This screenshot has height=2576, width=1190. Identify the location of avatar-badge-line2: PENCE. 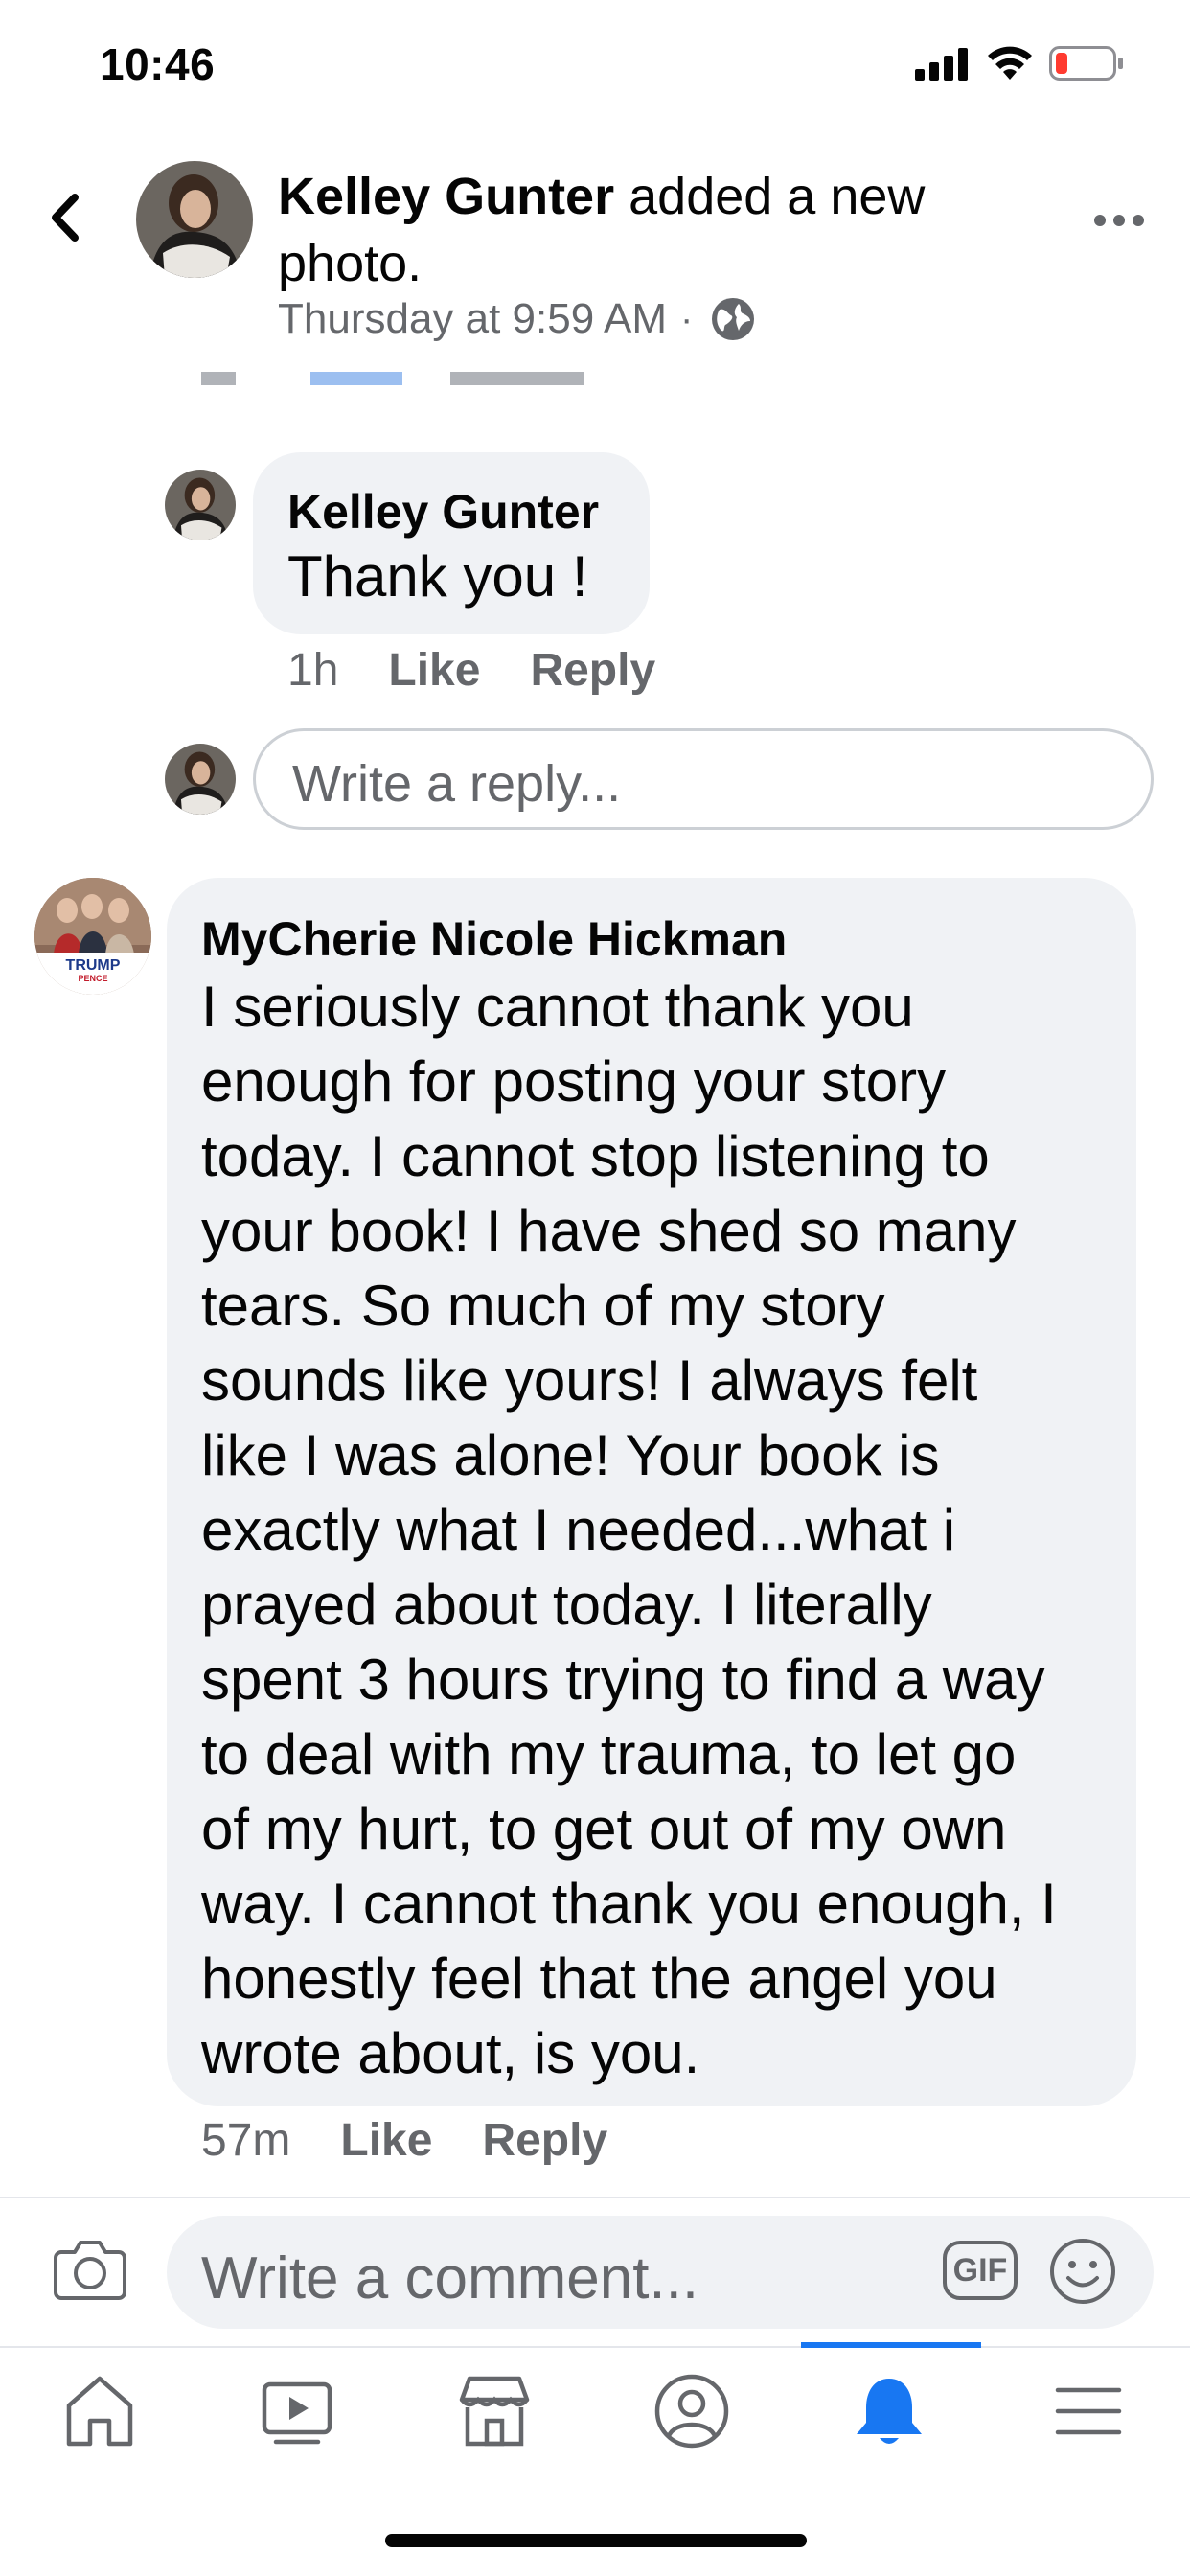
(93, 978).